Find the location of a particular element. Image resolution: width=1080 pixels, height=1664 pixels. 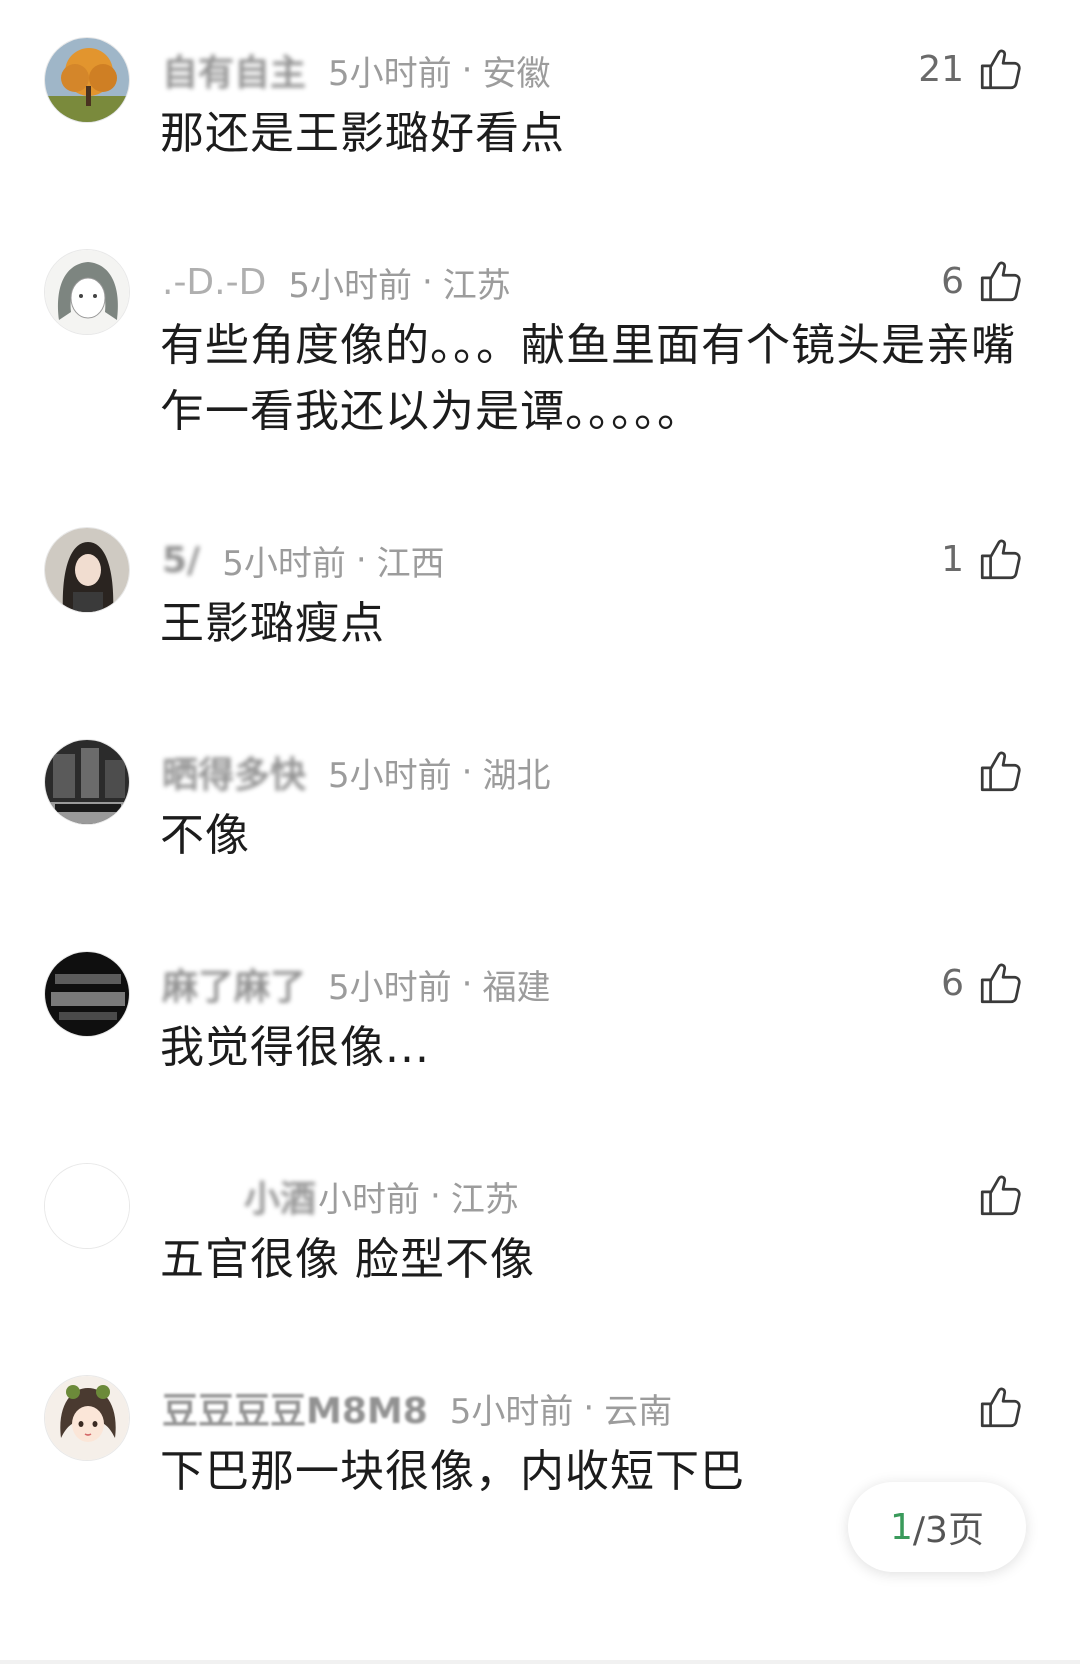

like-count: 1 is located at coordinates (952, 559).